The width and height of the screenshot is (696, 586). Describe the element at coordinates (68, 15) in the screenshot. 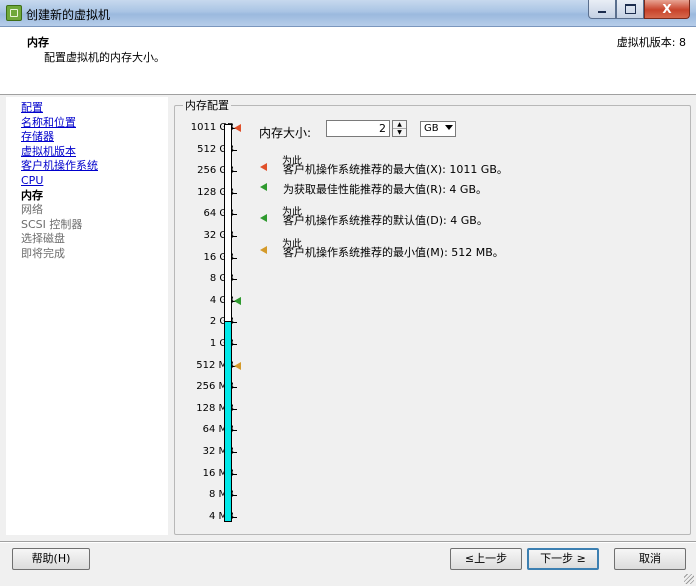

I see `window-title: 创建新的虚拟机` at that location.